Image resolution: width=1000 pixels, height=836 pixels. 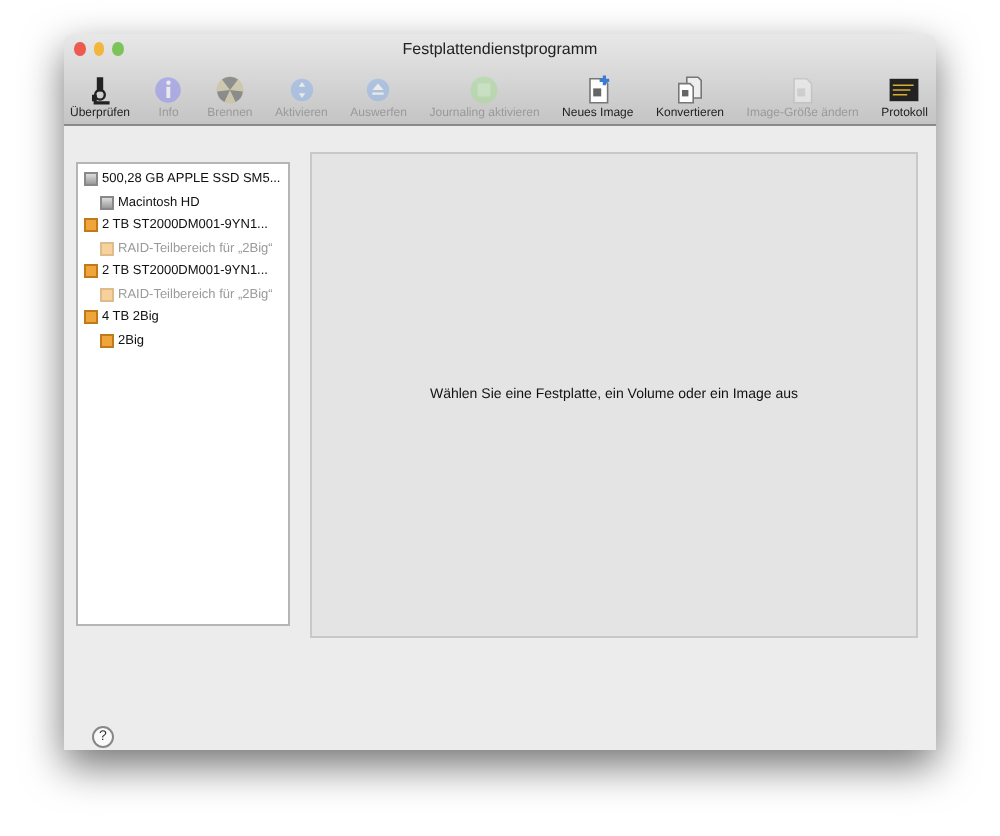 What do you see at coordinates (301, 90) in the screenshot?
I see `mount-icon` at bounding box center [301, 90].